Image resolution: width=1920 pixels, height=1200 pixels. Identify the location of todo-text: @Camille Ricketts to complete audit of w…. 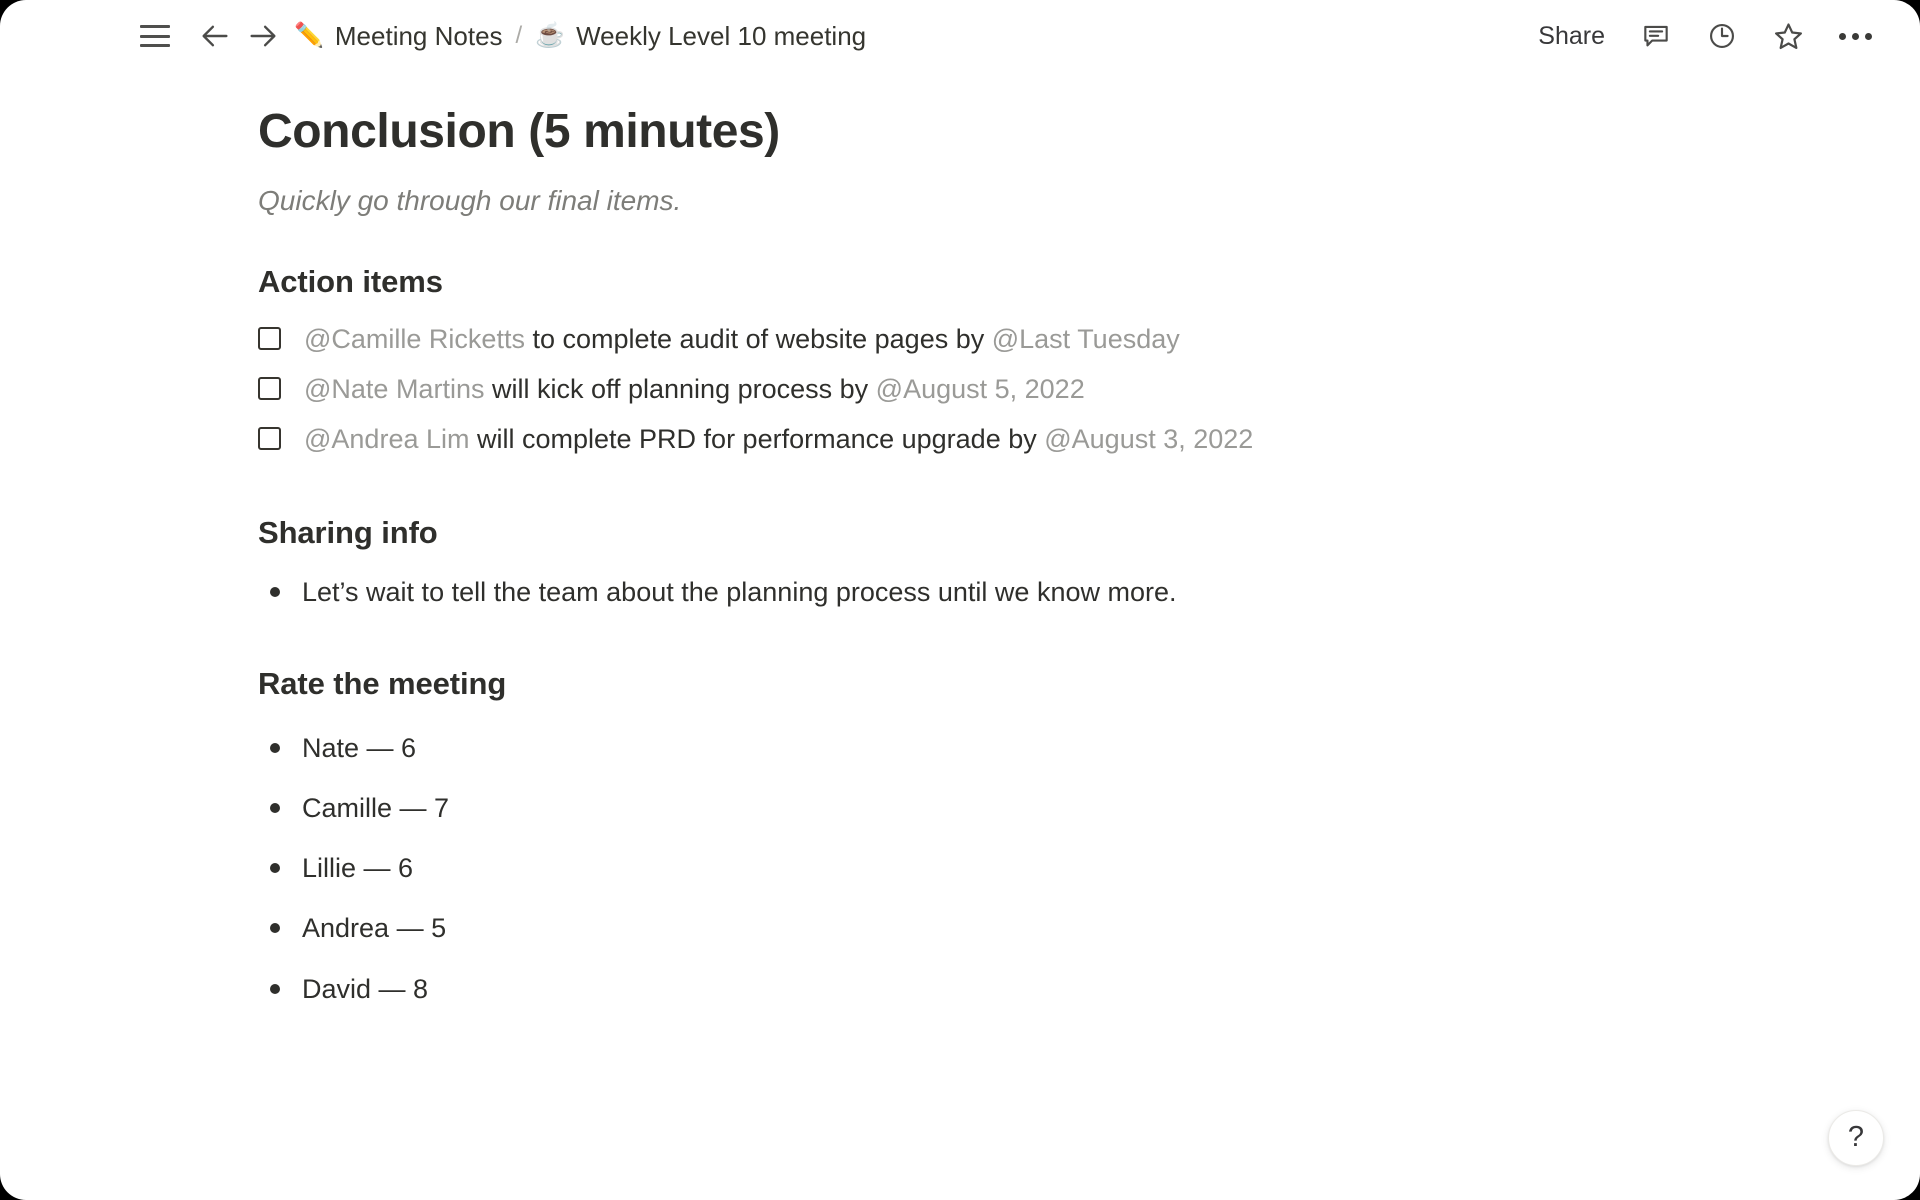
(742, 339).